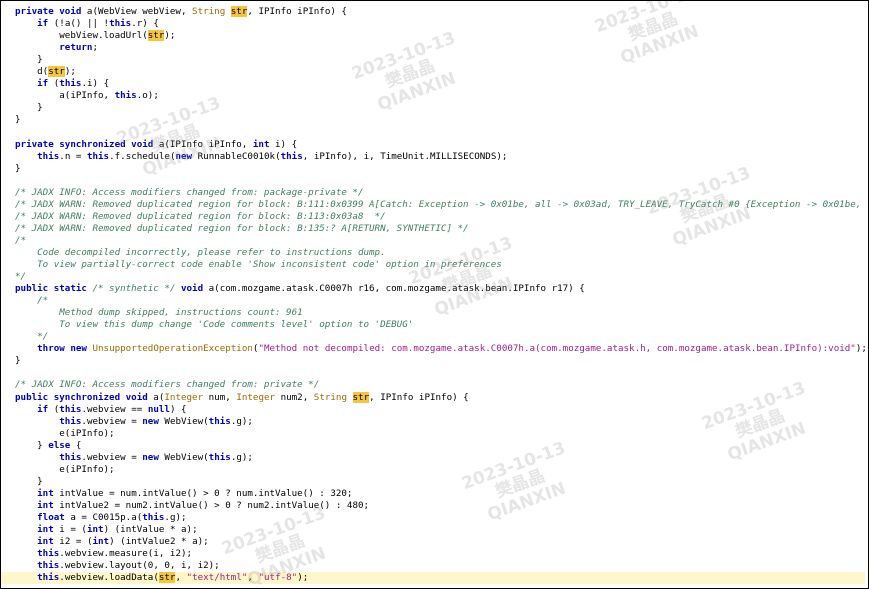 This screenshot has width=869, height=589. Describe the element at coordinates (142, 156) in the screenshot. I see `code-token: .f.schedule(` at that location.